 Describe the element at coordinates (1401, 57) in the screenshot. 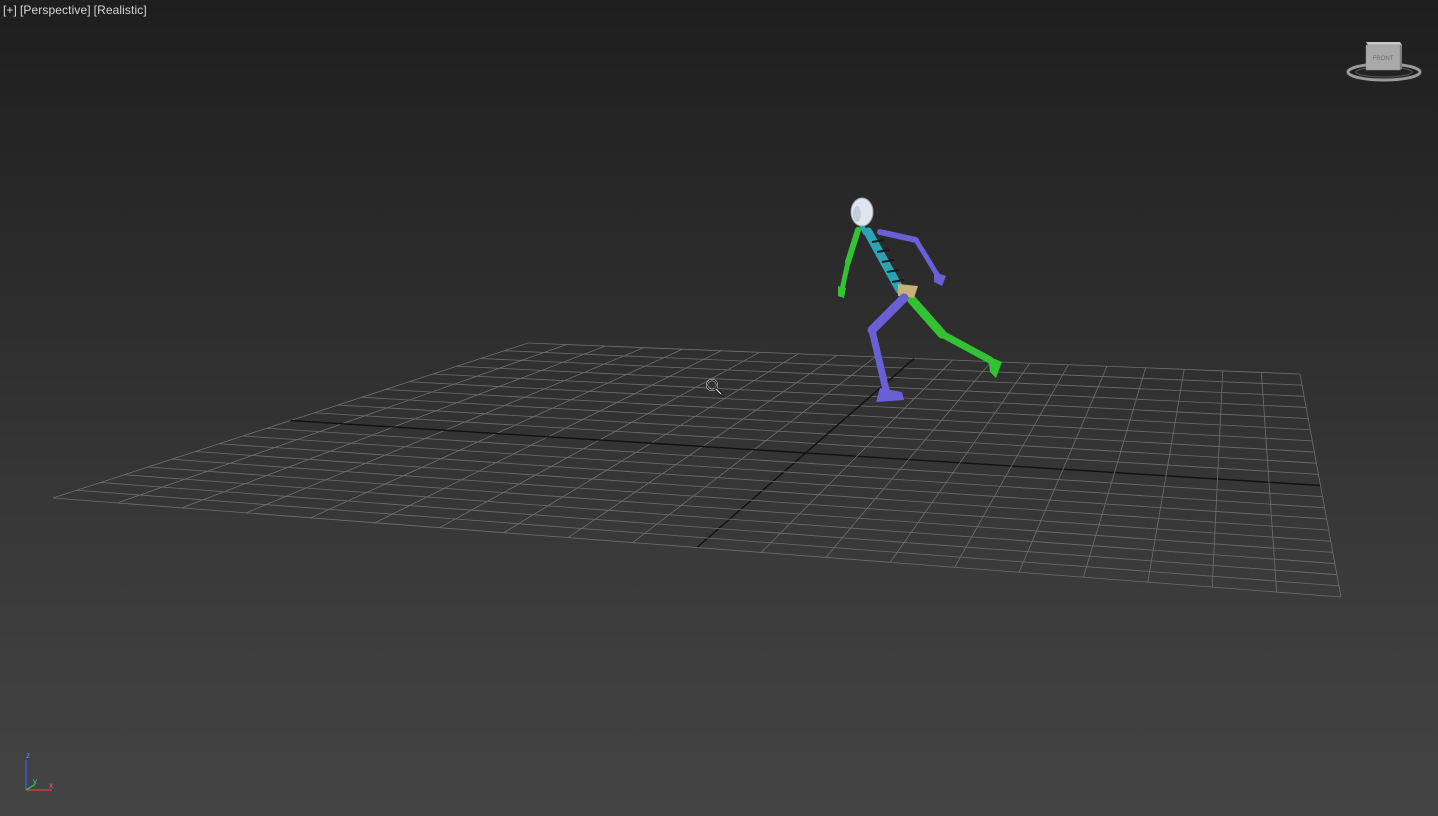

I see `viewcube-right-face` at that location.